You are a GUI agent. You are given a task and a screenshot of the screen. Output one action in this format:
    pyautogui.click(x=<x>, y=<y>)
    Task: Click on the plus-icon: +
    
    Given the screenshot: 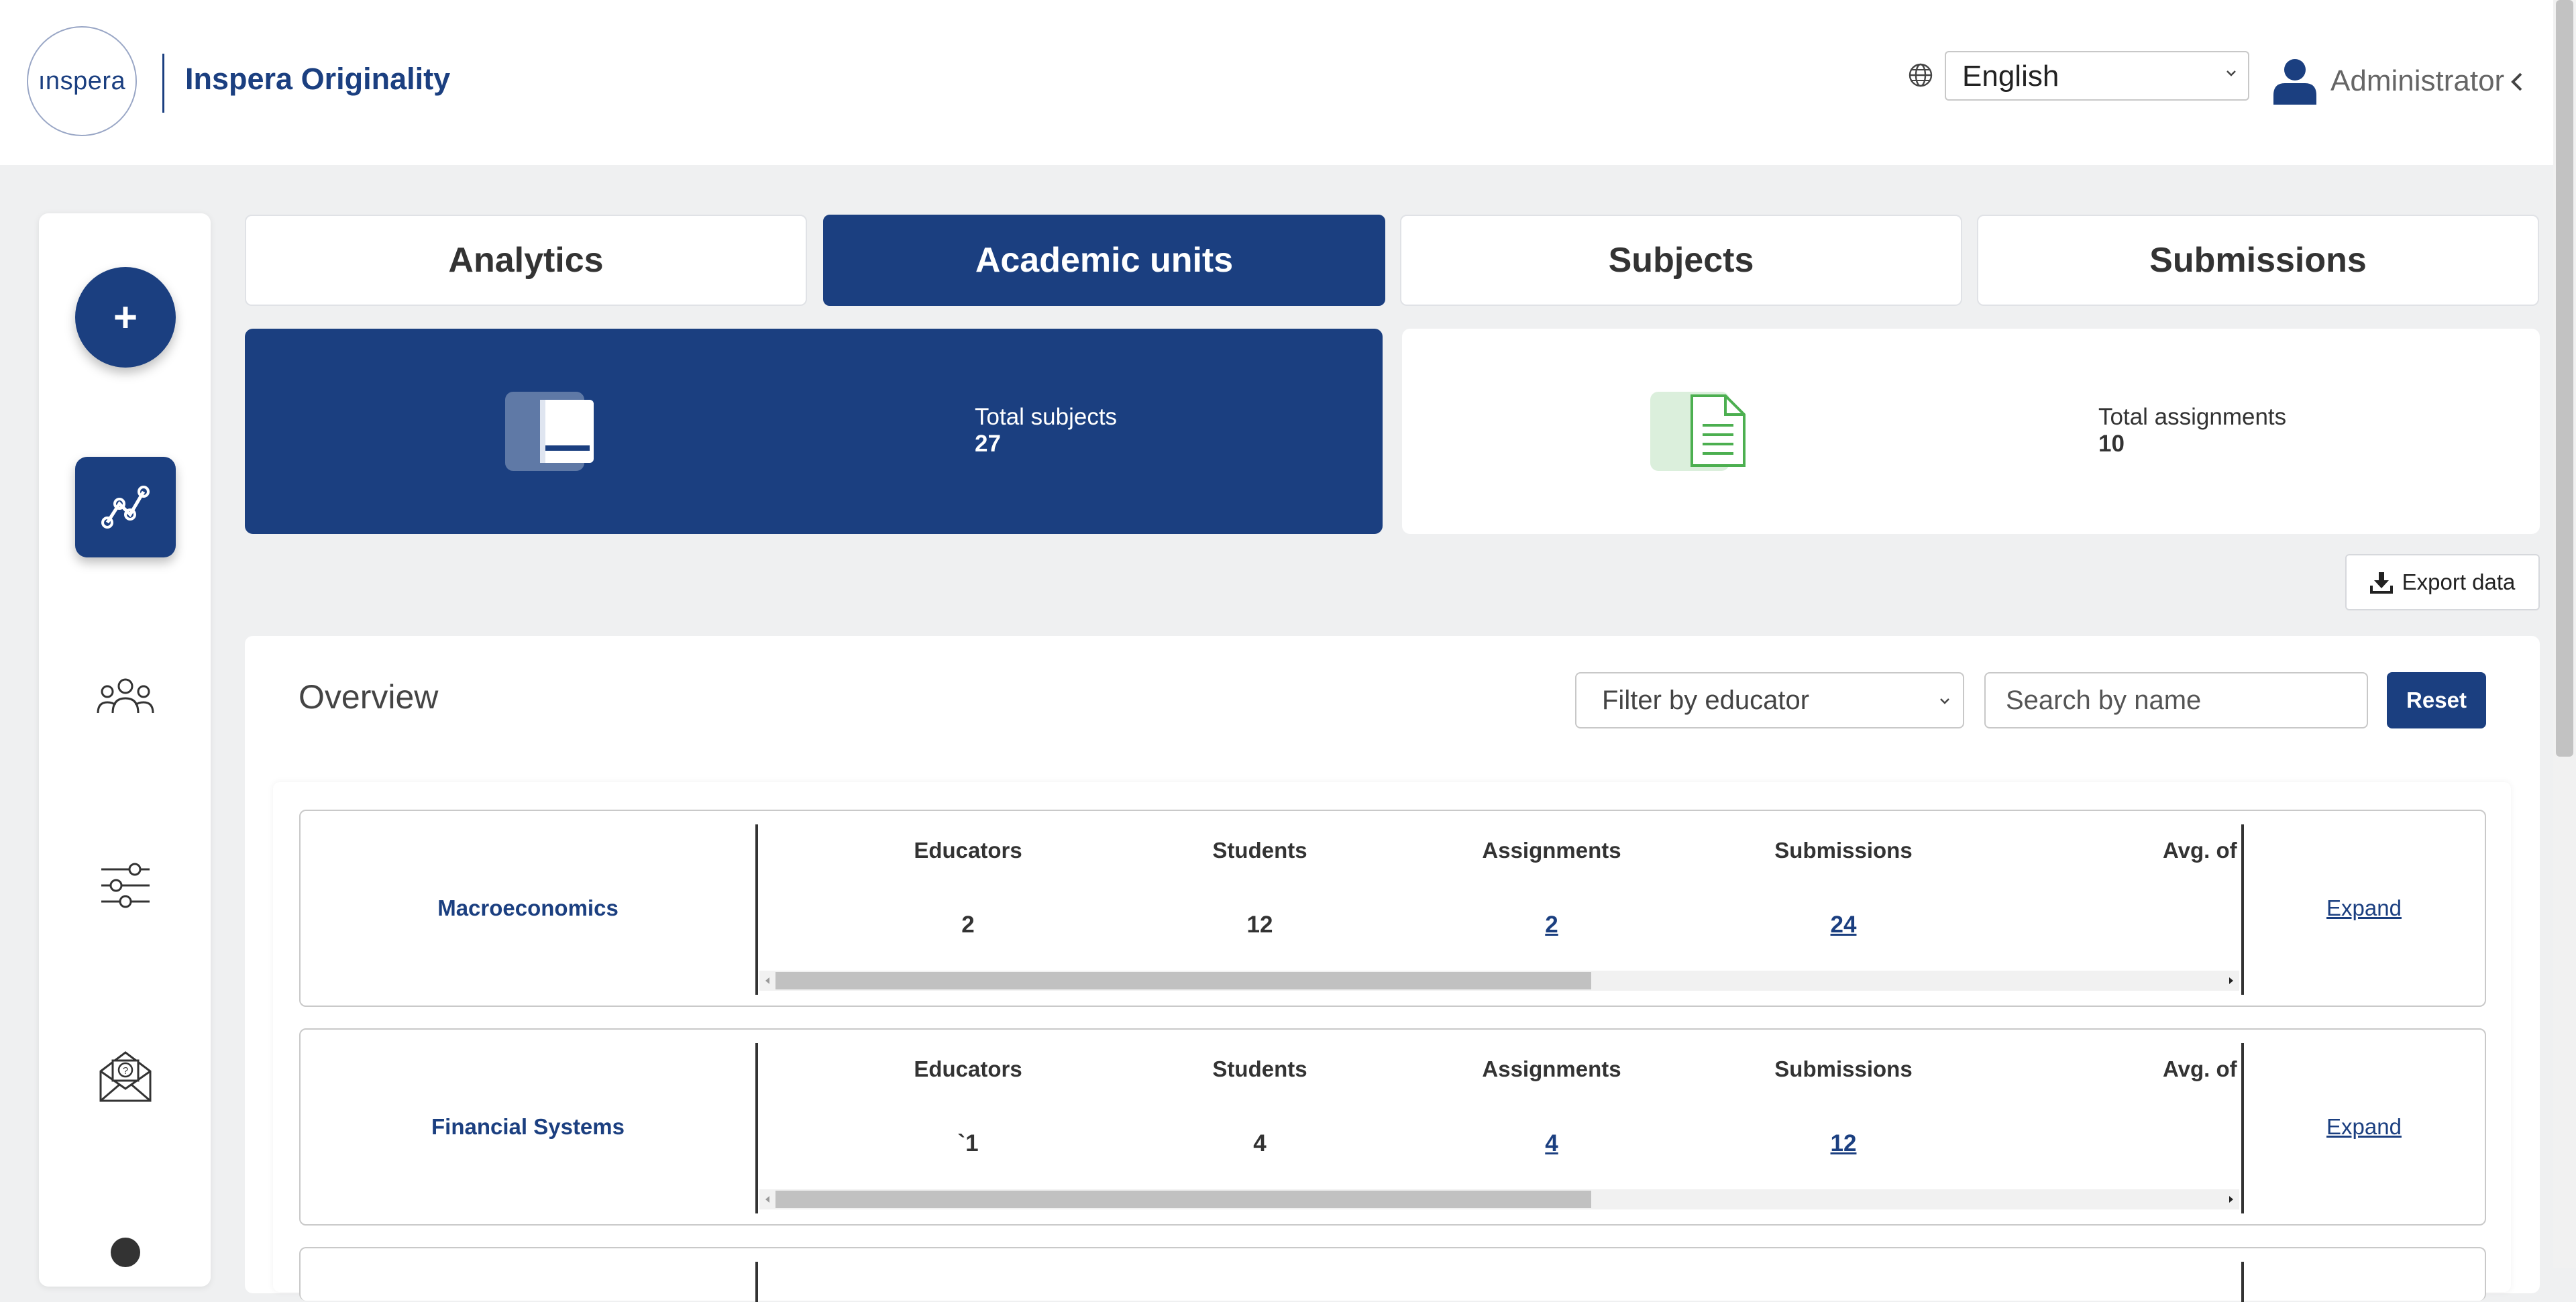 What is the action you would take?
    pyautogui.click(x=125, y=317)
    